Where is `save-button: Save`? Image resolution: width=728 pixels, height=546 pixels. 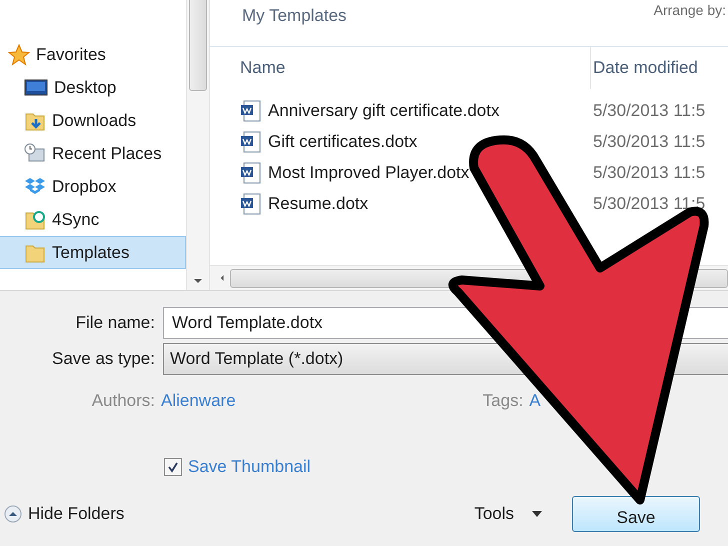
save-button: Save is located at coordinates (636, 514).